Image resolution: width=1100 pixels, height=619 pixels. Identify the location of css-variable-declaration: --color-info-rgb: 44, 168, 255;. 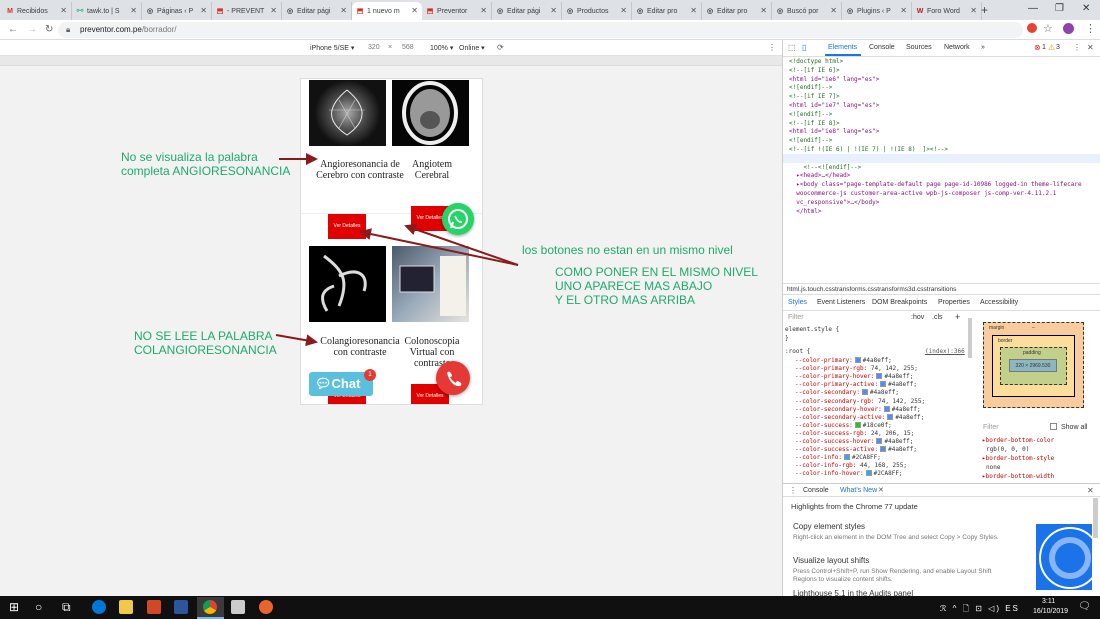
(851, 465).